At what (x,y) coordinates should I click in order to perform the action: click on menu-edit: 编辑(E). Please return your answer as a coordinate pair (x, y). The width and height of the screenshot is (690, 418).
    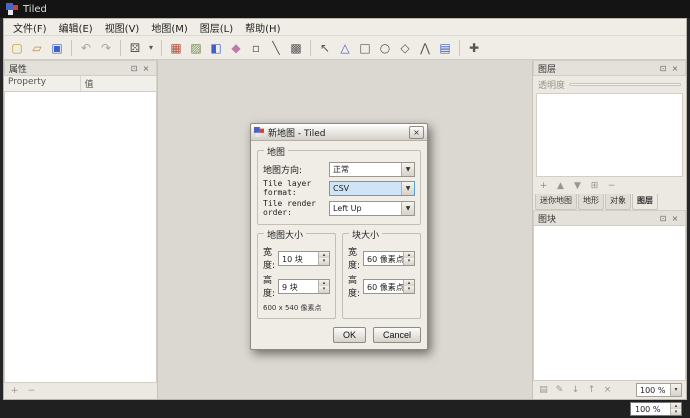
    Looking at the image, I should click on (76, 27).